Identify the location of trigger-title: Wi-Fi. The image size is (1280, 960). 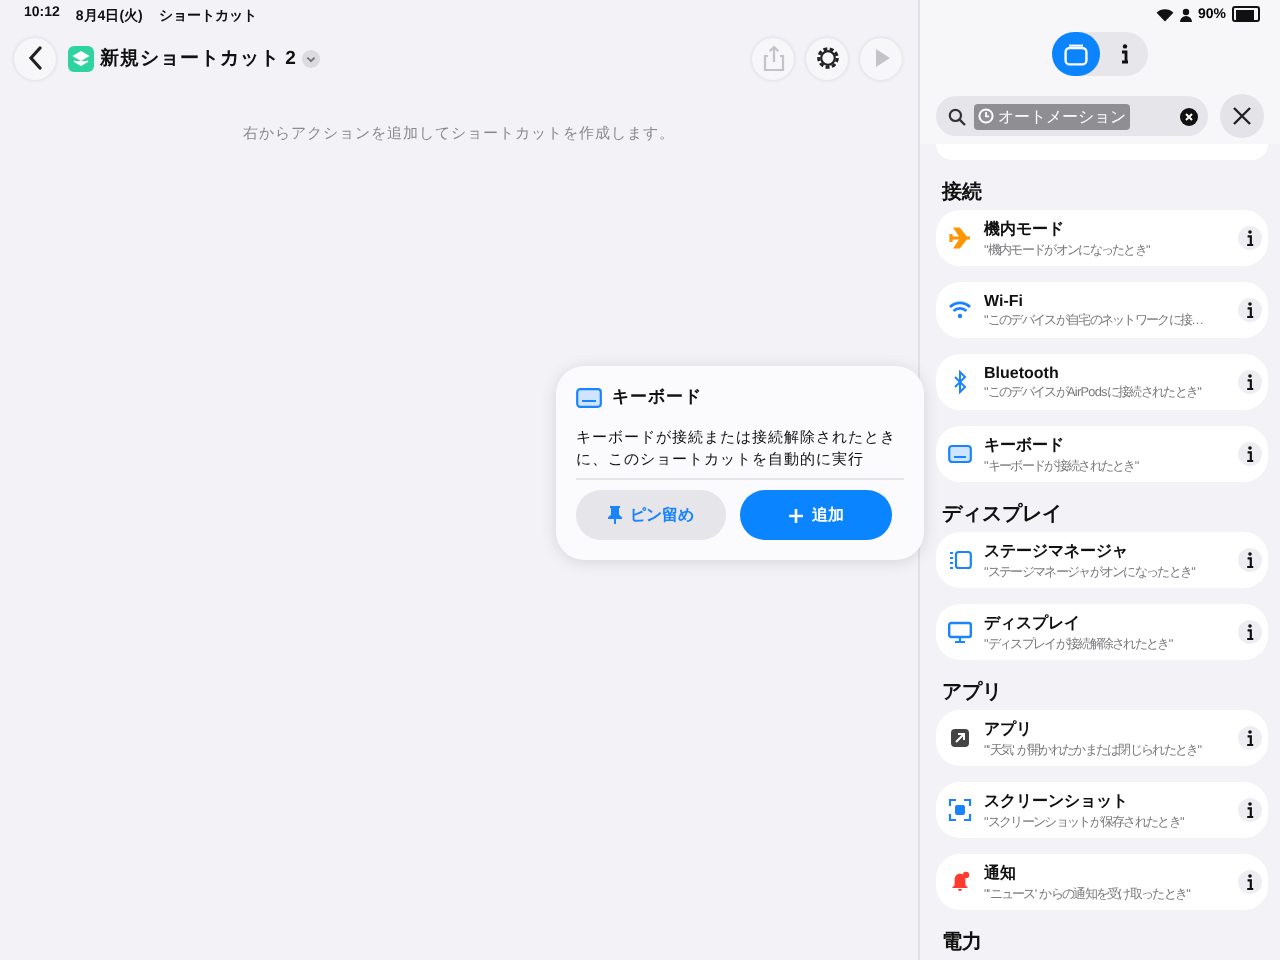
(1004, 300).